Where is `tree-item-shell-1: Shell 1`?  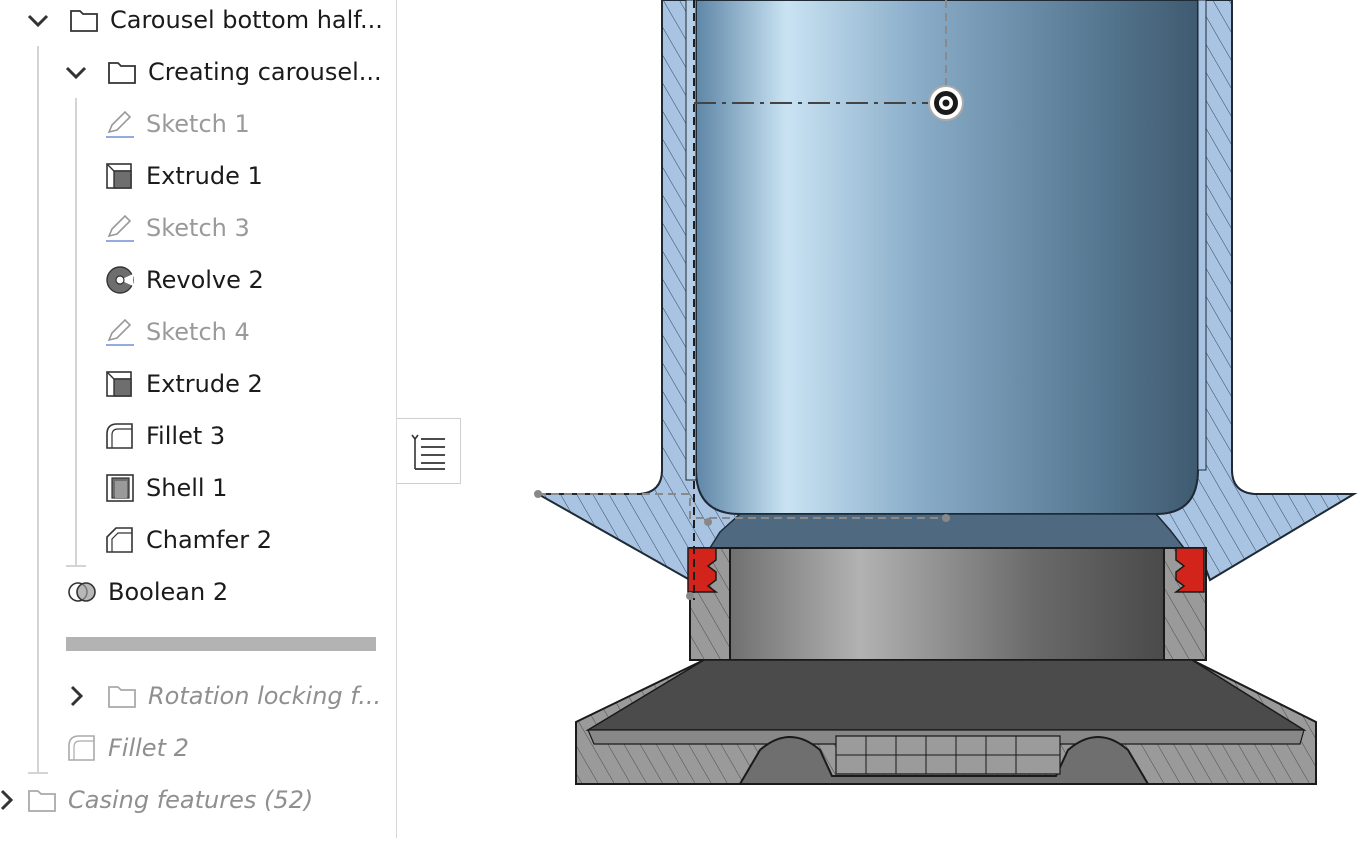
tree-item-shell-1: Shell 1 is located at coordinates (165, 488).